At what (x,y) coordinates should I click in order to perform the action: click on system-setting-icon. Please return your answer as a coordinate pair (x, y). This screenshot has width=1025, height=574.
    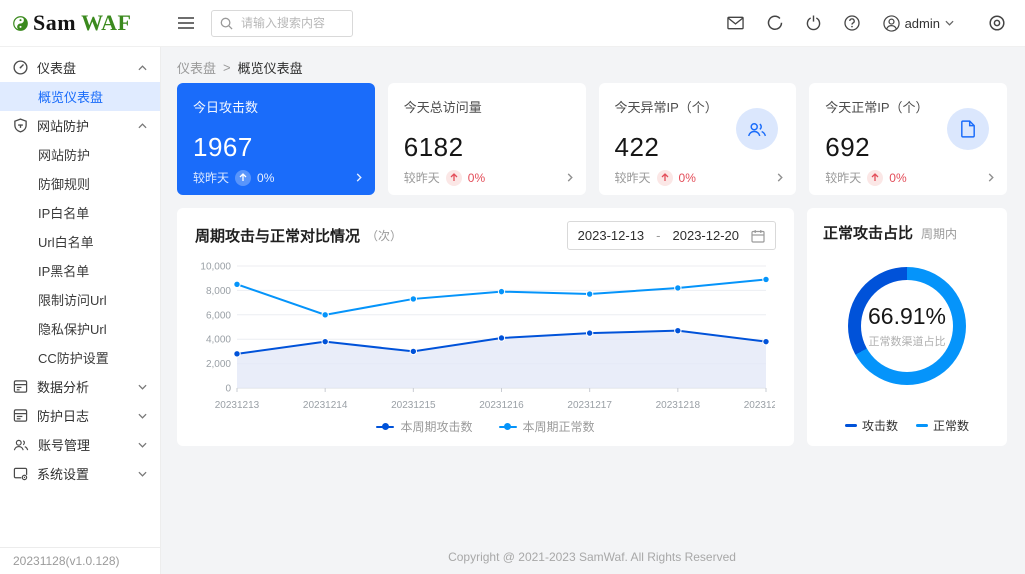
    Looking at the image, I should click on (20, 473).